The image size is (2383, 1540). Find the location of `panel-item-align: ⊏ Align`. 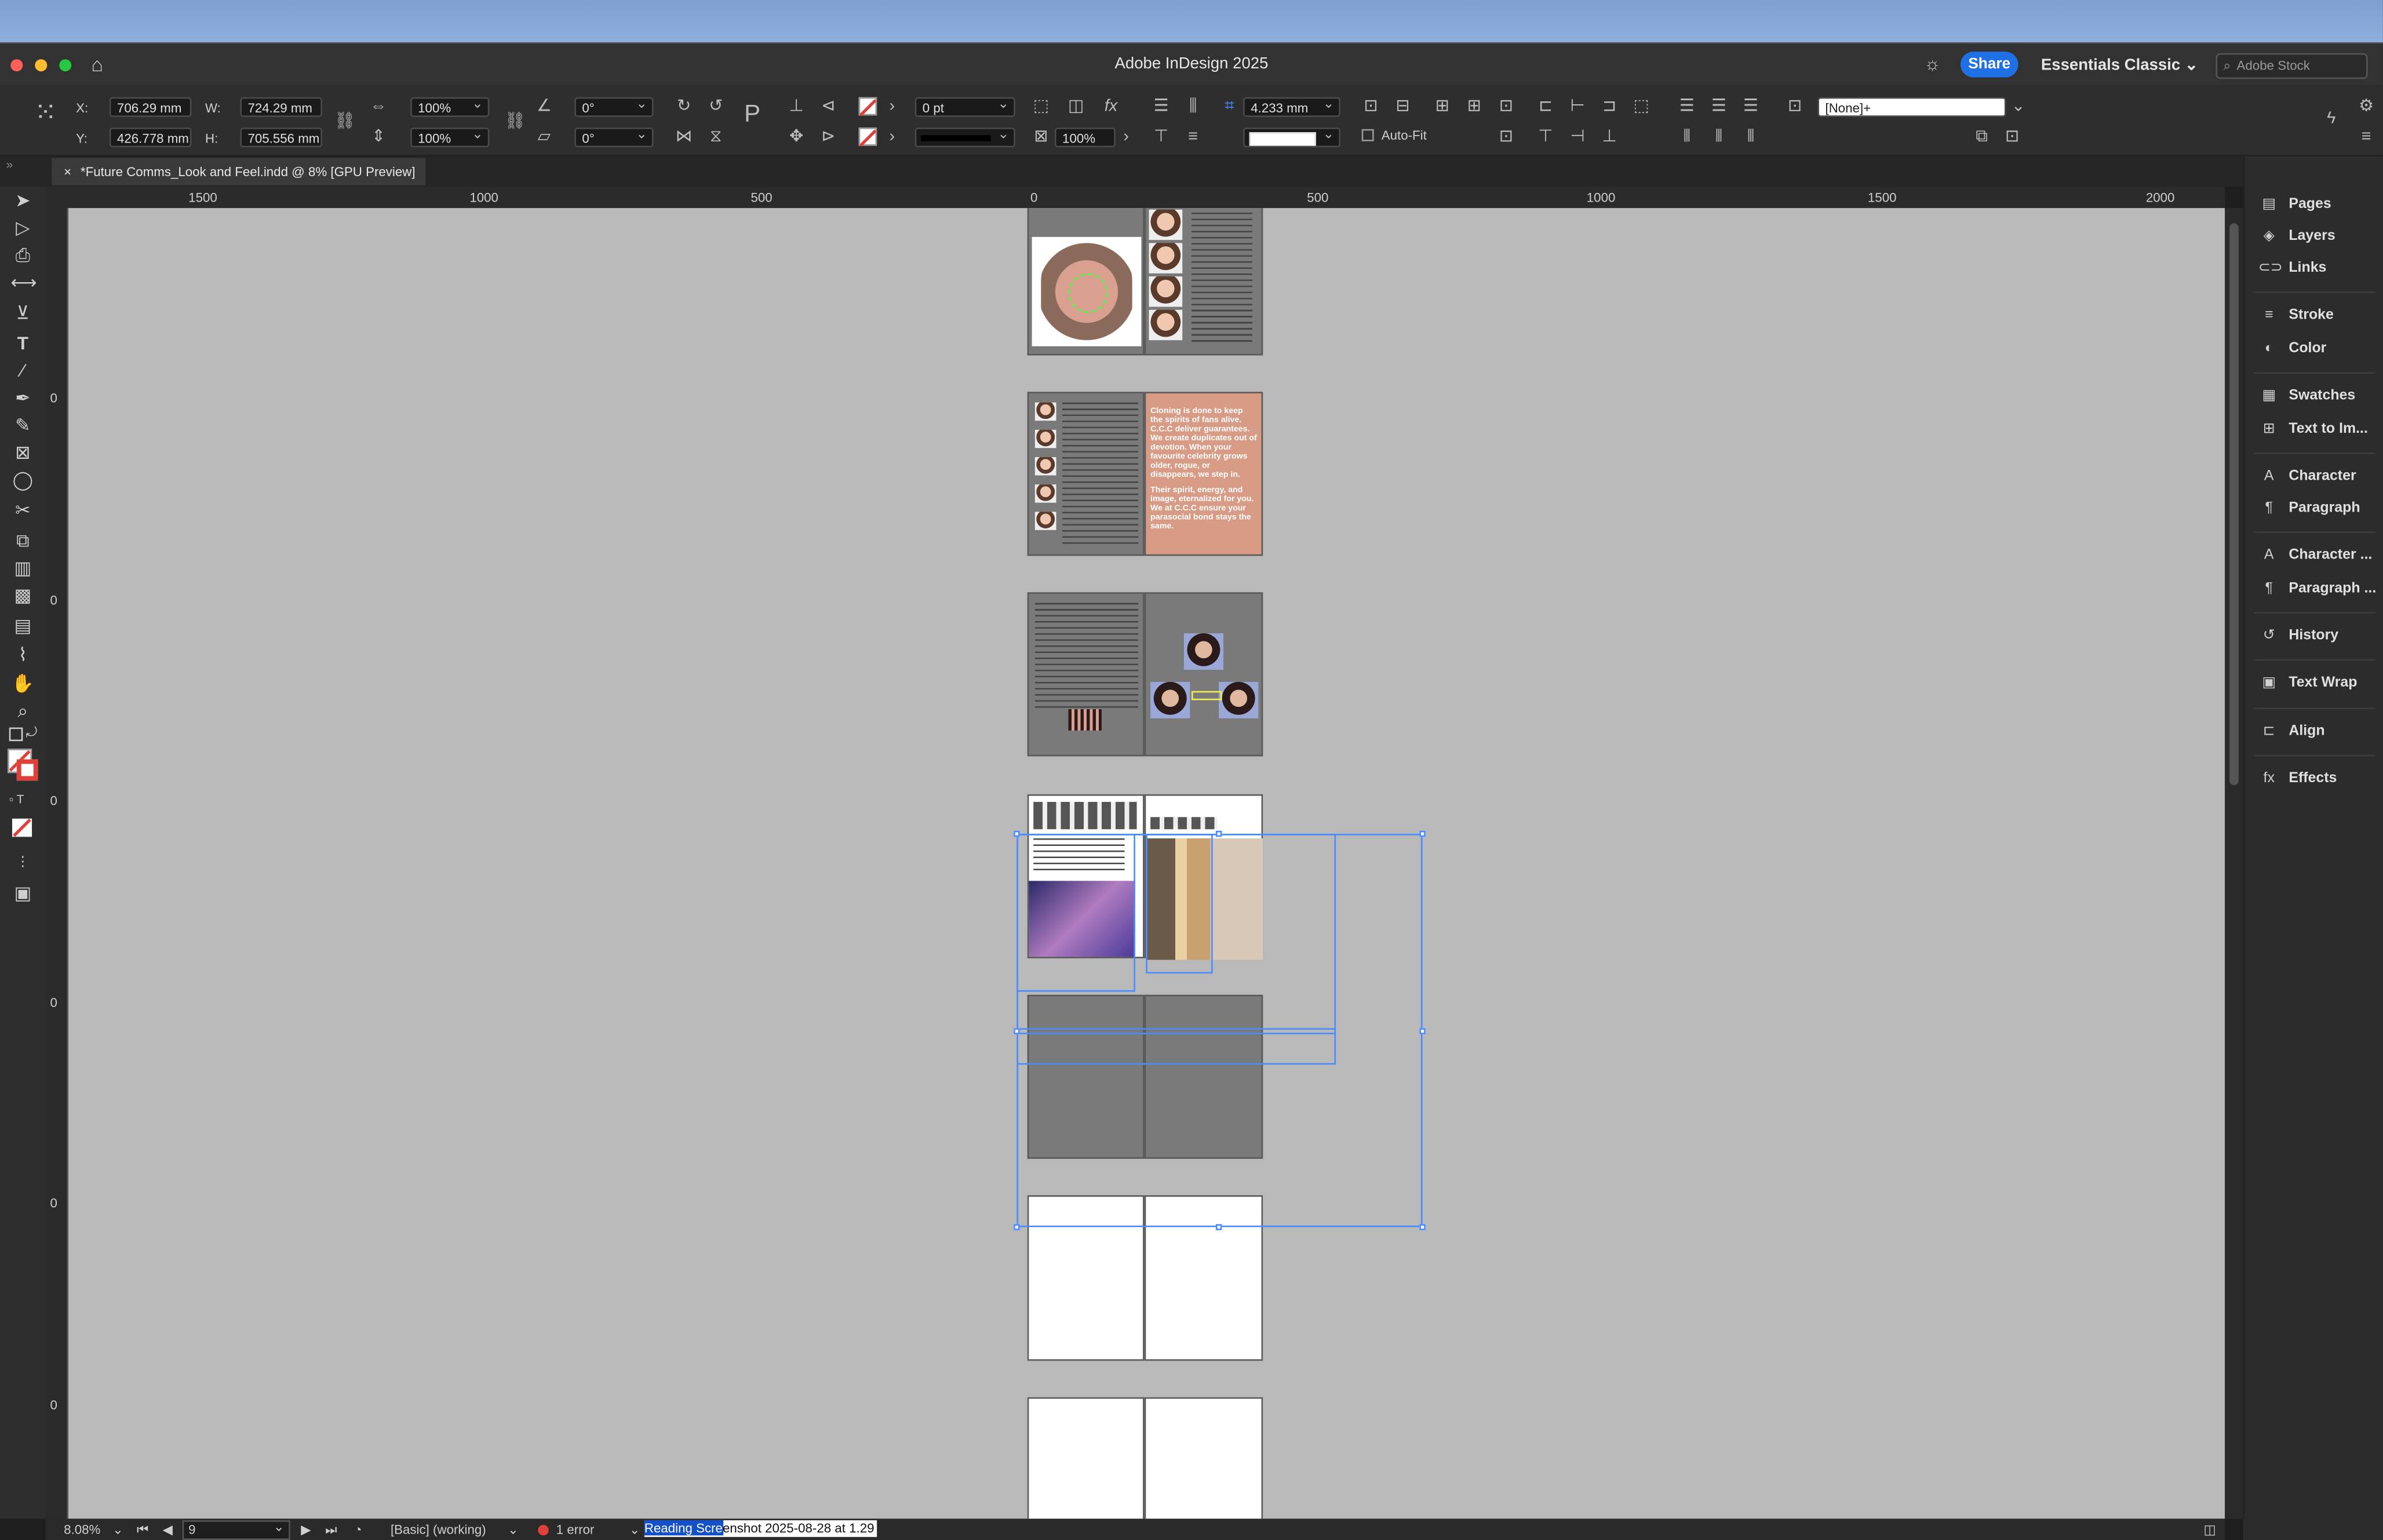

panel-item-align: ⊏ Align is located at coordinates (2291, 731).